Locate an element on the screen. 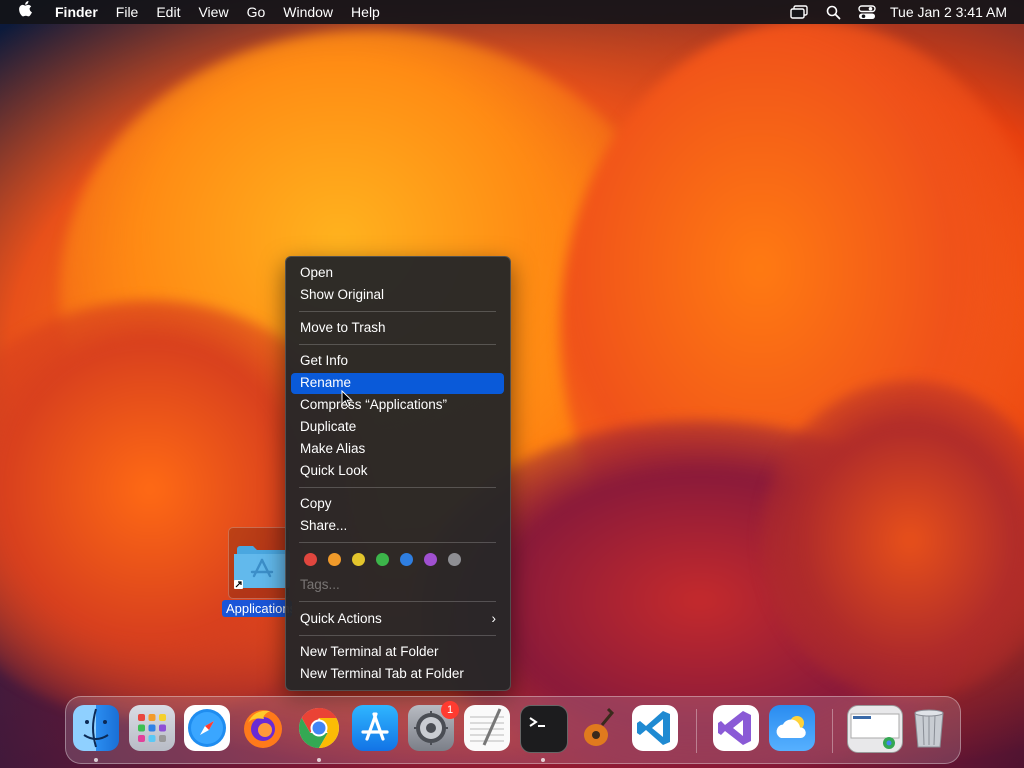  menu-item-open: Open is located at coordinates (397, 273).